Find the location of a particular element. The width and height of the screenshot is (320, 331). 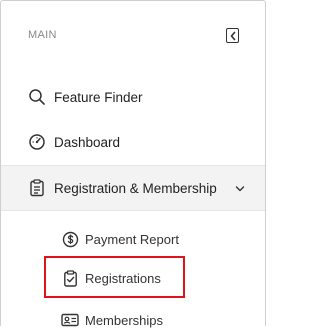

sidebar-item-feature-finder: Feature Finder is located at coordinates (133, 97).